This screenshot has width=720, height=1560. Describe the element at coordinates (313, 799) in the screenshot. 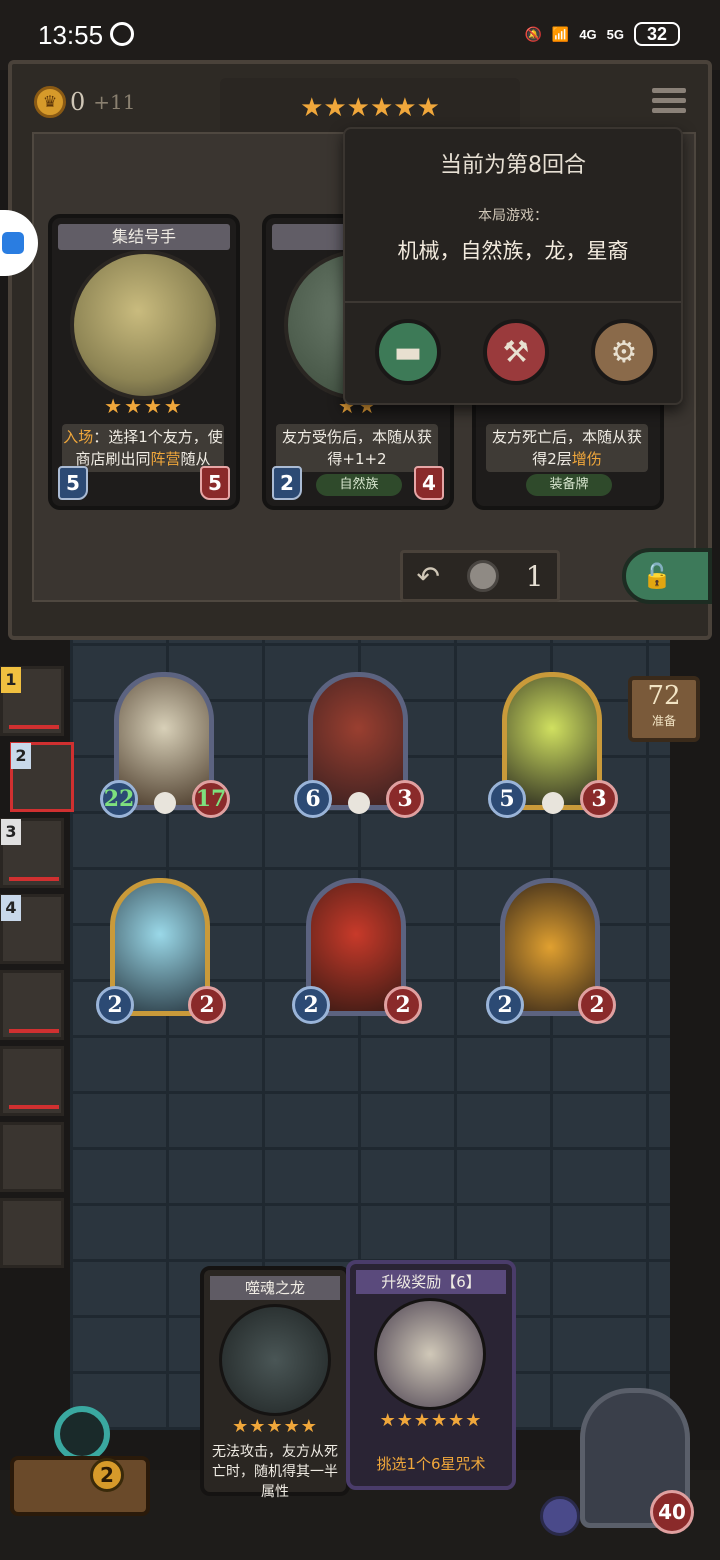

I see `minion-attack: 6` at that location.